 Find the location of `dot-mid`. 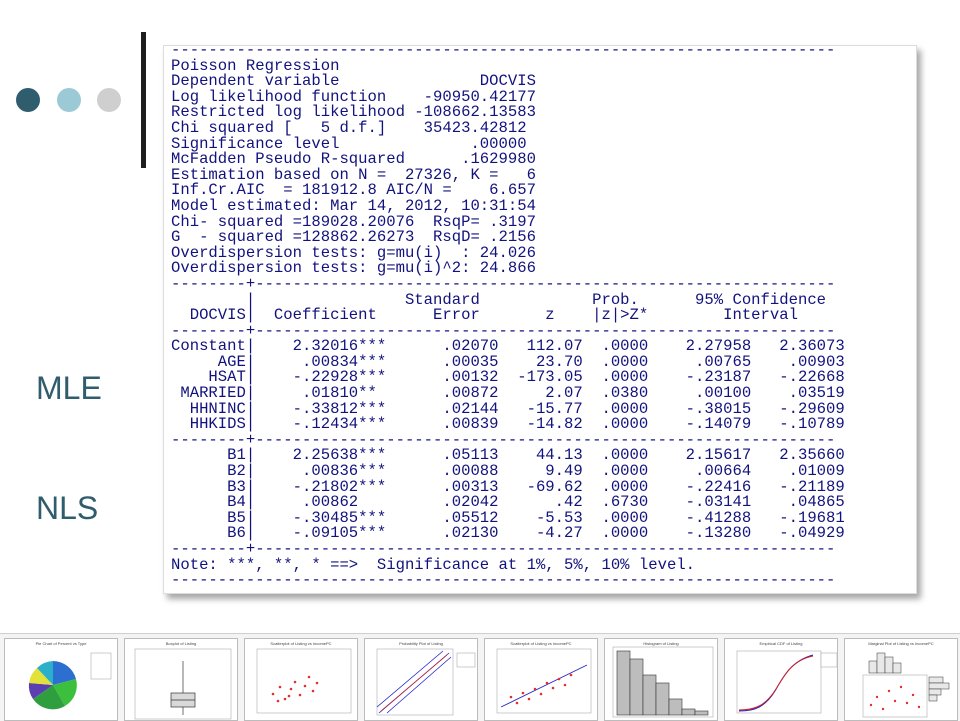

dot-mid is located at coordinates (69, 100).